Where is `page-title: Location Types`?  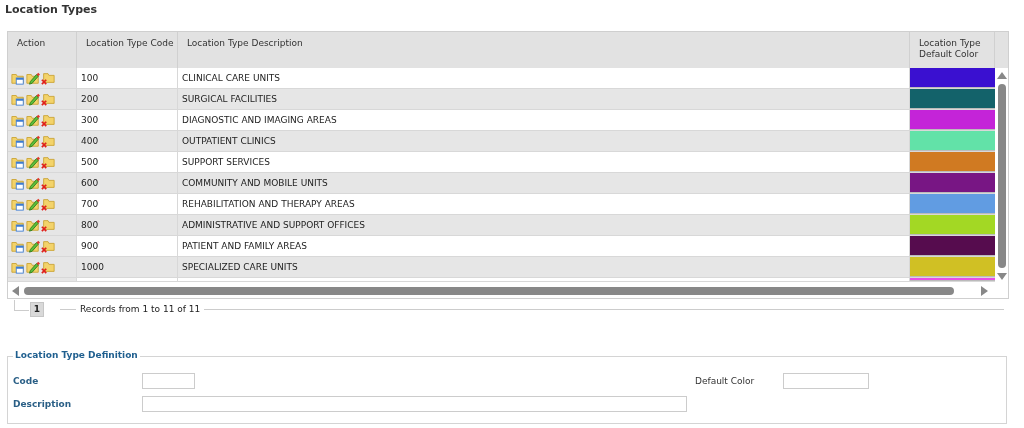 page-title: Location Types is located at coordinates (51, 10).